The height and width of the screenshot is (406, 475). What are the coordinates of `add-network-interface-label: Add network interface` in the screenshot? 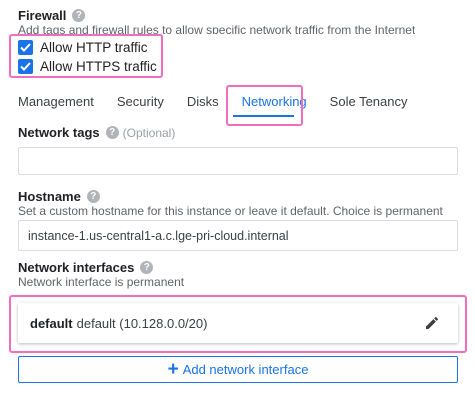 It's located at (245, 369).